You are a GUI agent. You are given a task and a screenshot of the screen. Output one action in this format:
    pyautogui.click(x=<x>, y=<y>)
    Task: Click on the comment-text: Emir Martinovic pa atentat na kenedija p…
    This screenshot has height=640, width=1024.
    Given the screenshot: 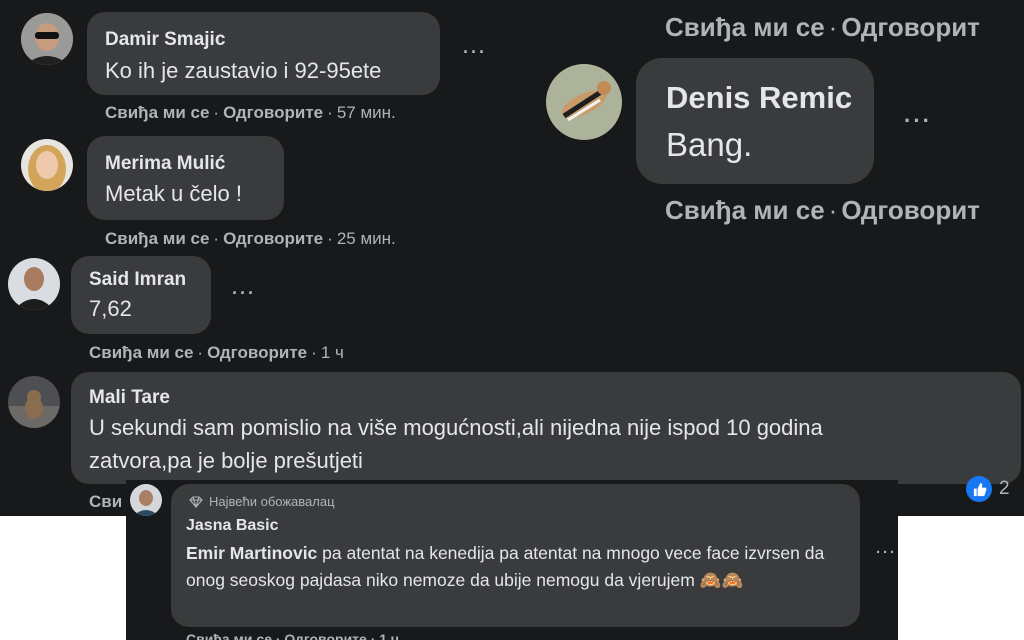 What is the action you would take?
    pyautogui.click(x=505, y=566)
    